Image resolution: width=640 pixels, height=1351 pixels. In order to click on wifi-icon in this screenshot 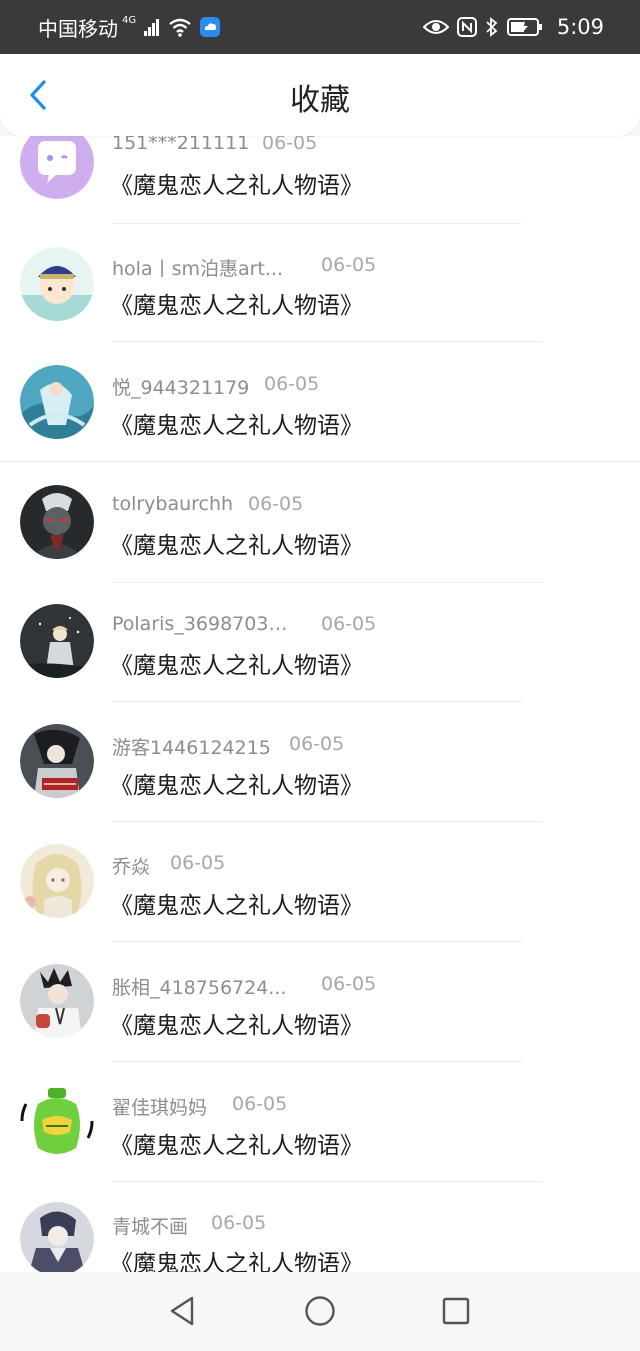, I will do `click(180, 27)`.